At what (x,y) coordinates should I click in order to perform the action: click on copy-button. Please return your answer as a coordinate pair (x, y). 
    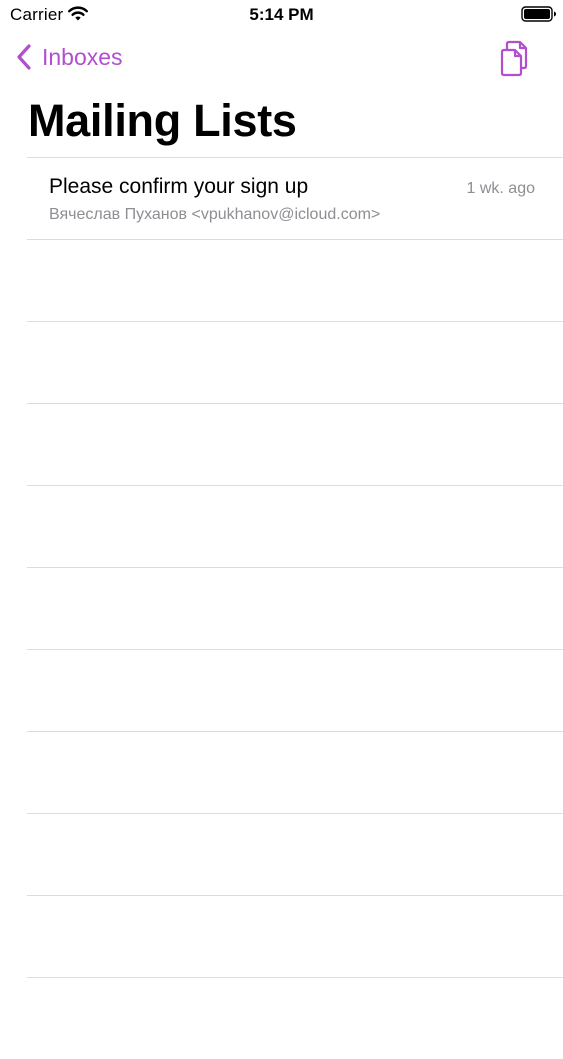
    Looking at the image, I should click on (517, 58).